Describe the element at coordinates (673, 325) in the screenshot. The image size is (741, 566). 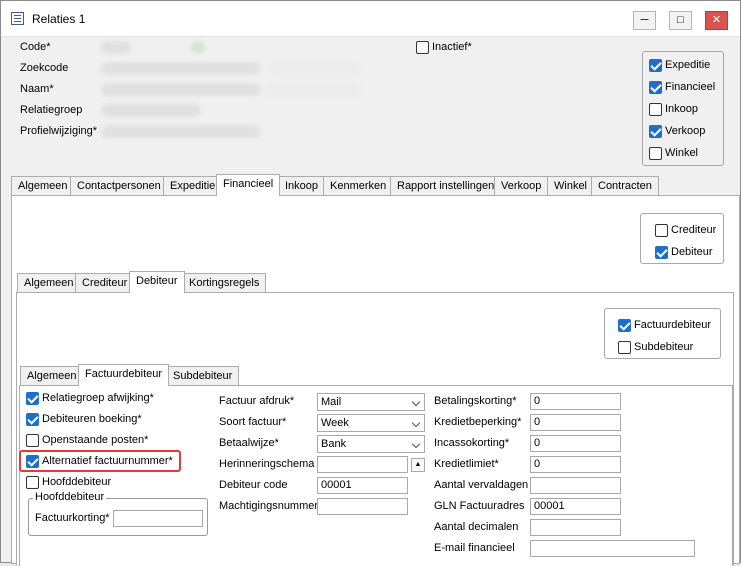
I see `factuurdebiteur-label: Factuurdebiteur` at that location.